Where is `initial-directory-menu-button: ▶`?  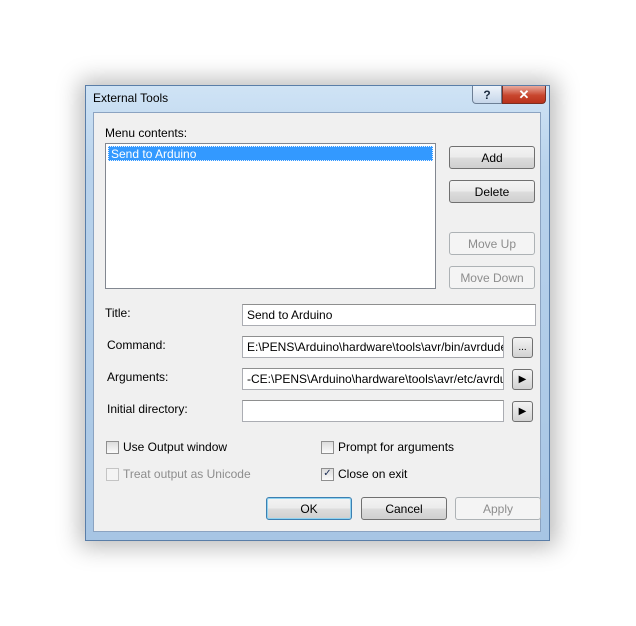
initial-directory-menu-button: ▶ is located at coordinates (522, 411).